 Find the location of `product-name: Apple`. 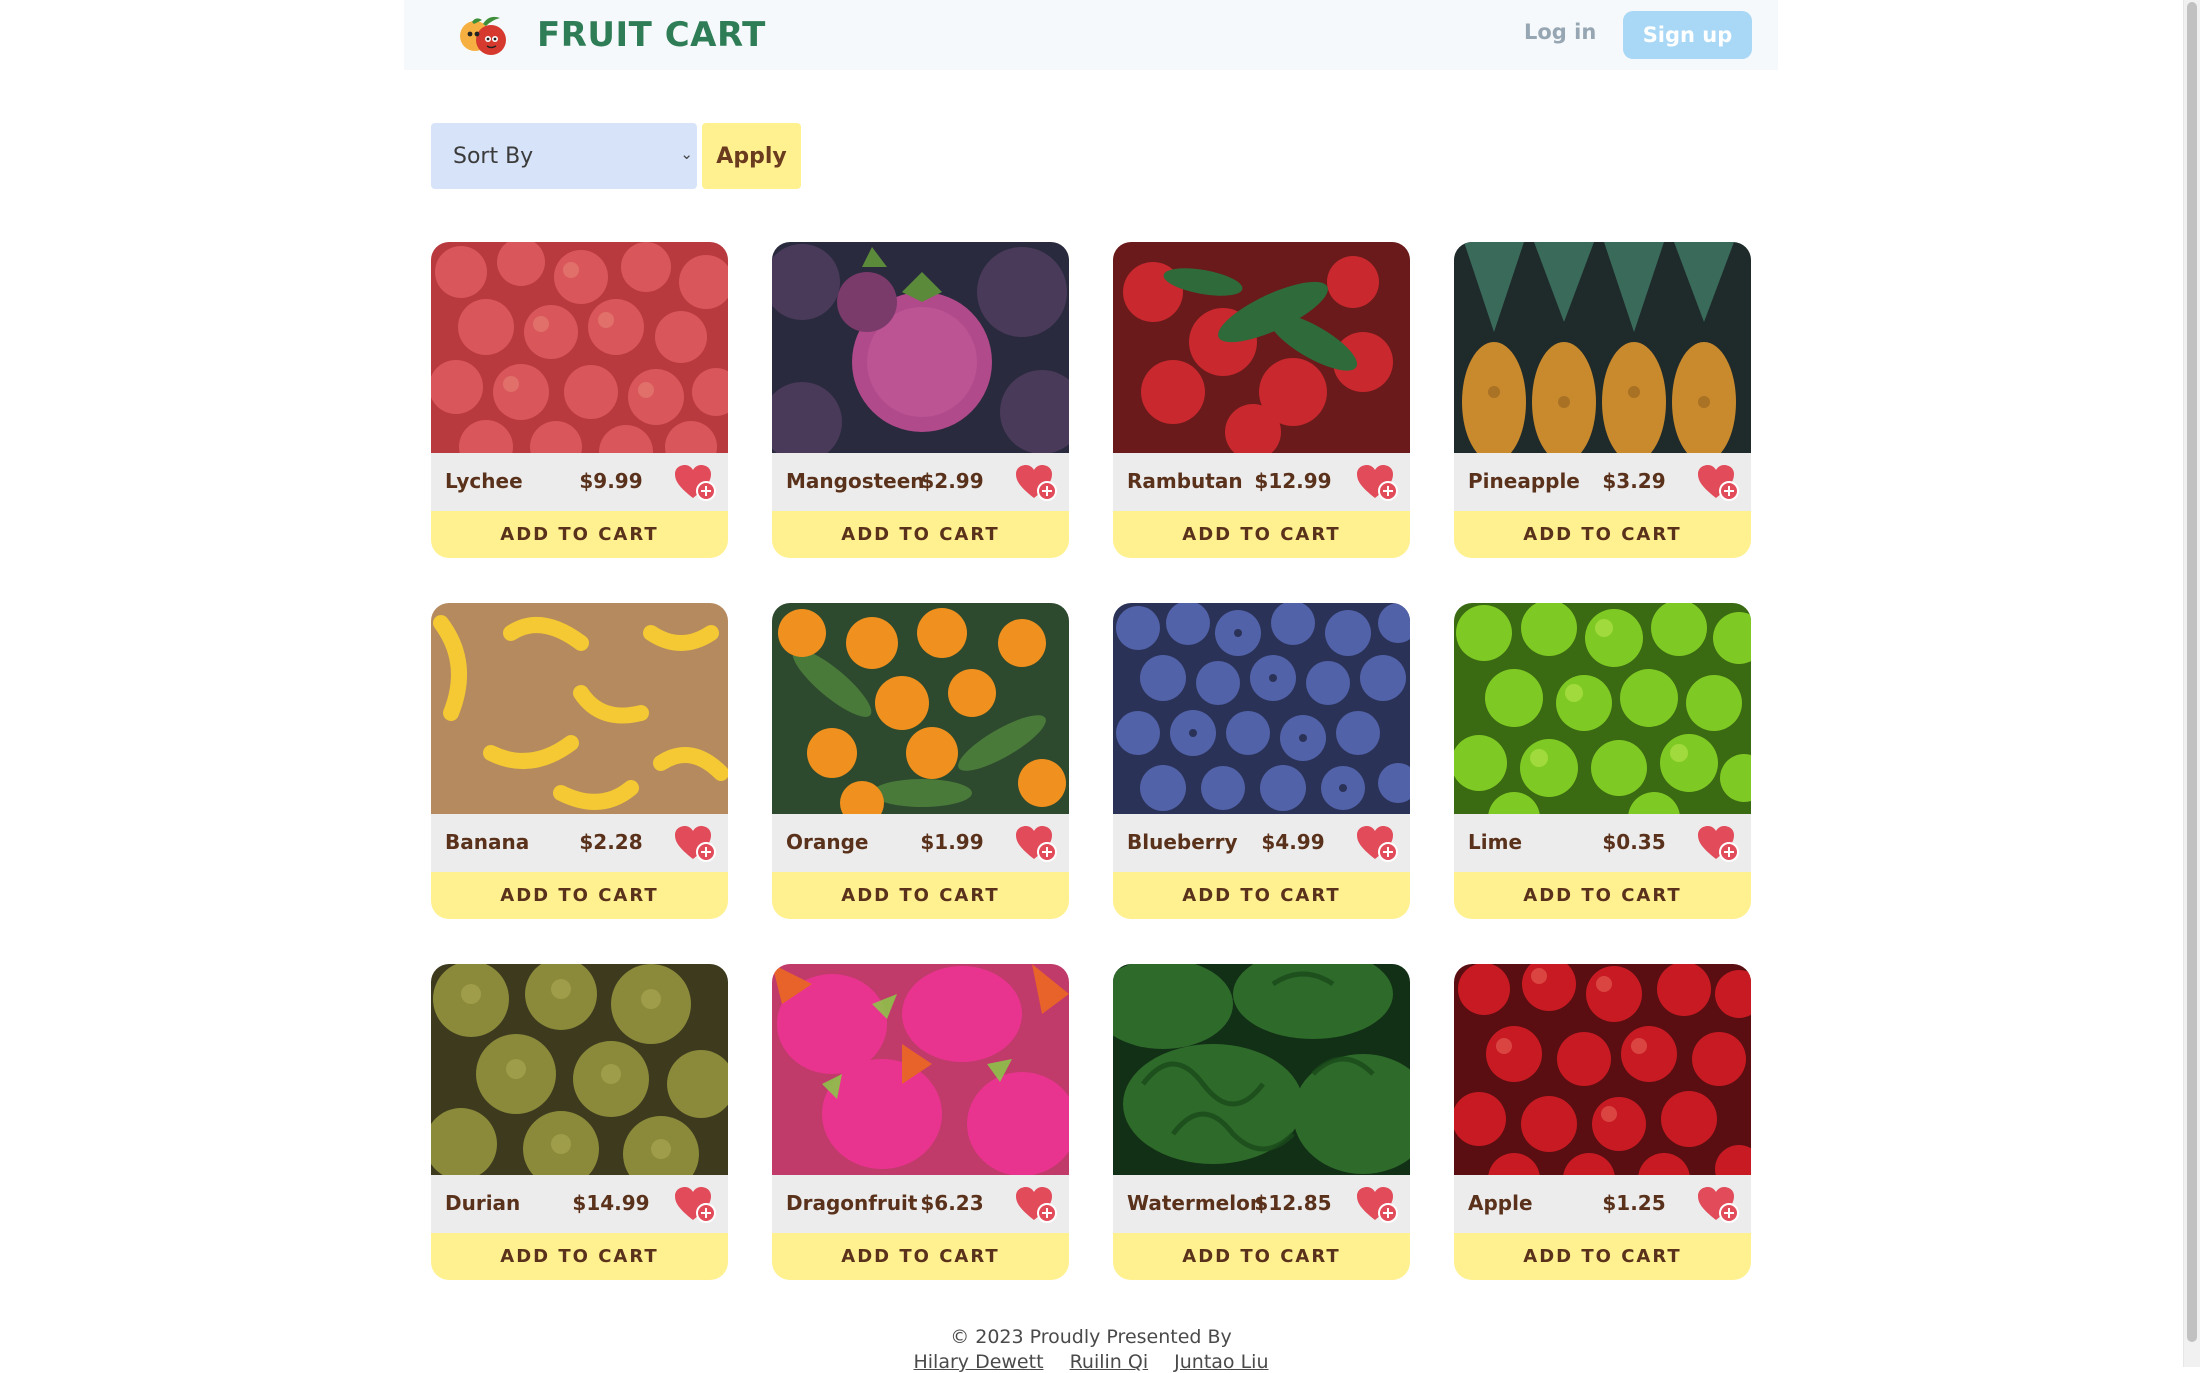

product-name: Apple is located at coordinates (1500, 1203).